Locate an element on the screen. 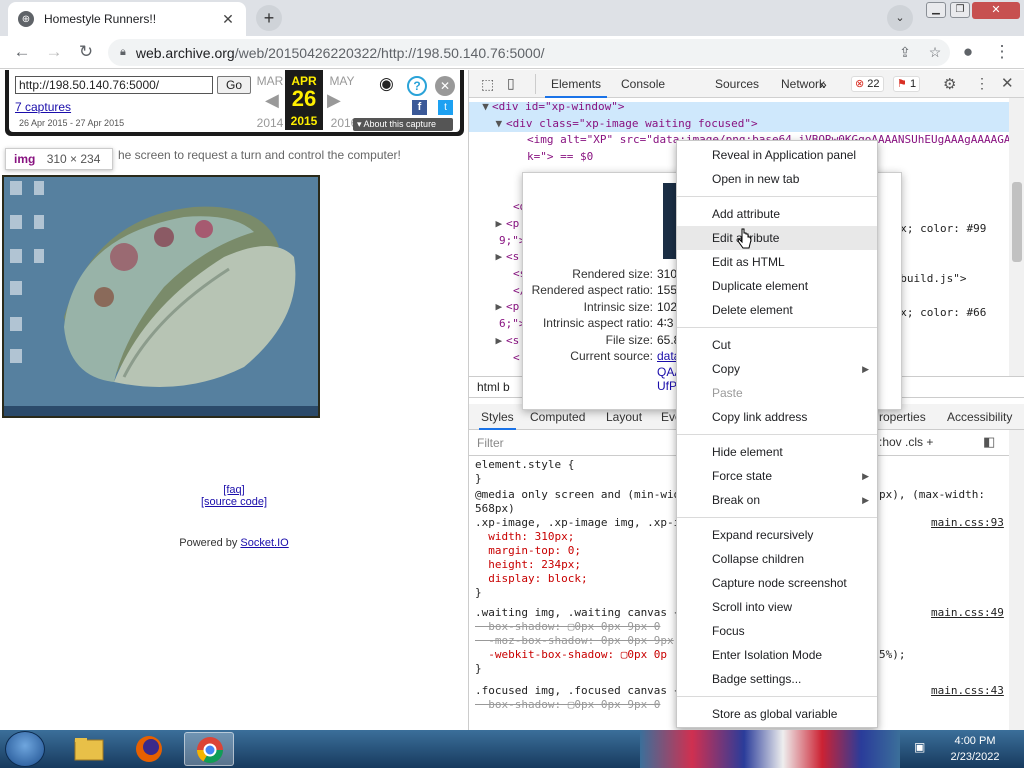 Image resolution: width=1024 pixels, height=768 pixels. about-capture-button: ▾ About this capture is located at coordinates (403, 124).